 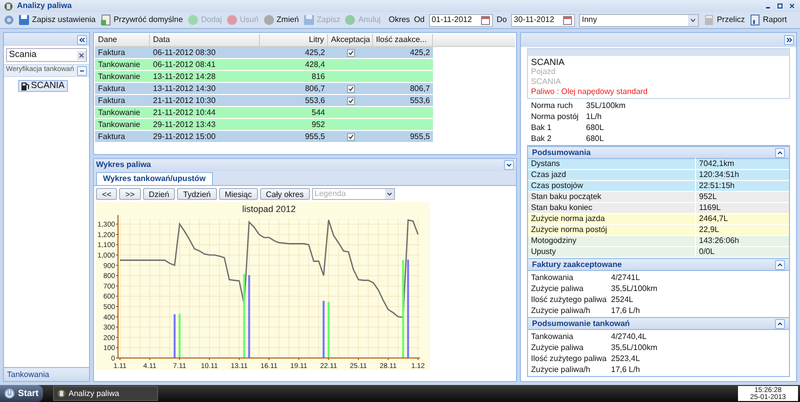 What do you see at coordinates (543, 72) in the screenshot?
I see `vehicle-type-label: Pojazd` at bounding box center [543, 72].